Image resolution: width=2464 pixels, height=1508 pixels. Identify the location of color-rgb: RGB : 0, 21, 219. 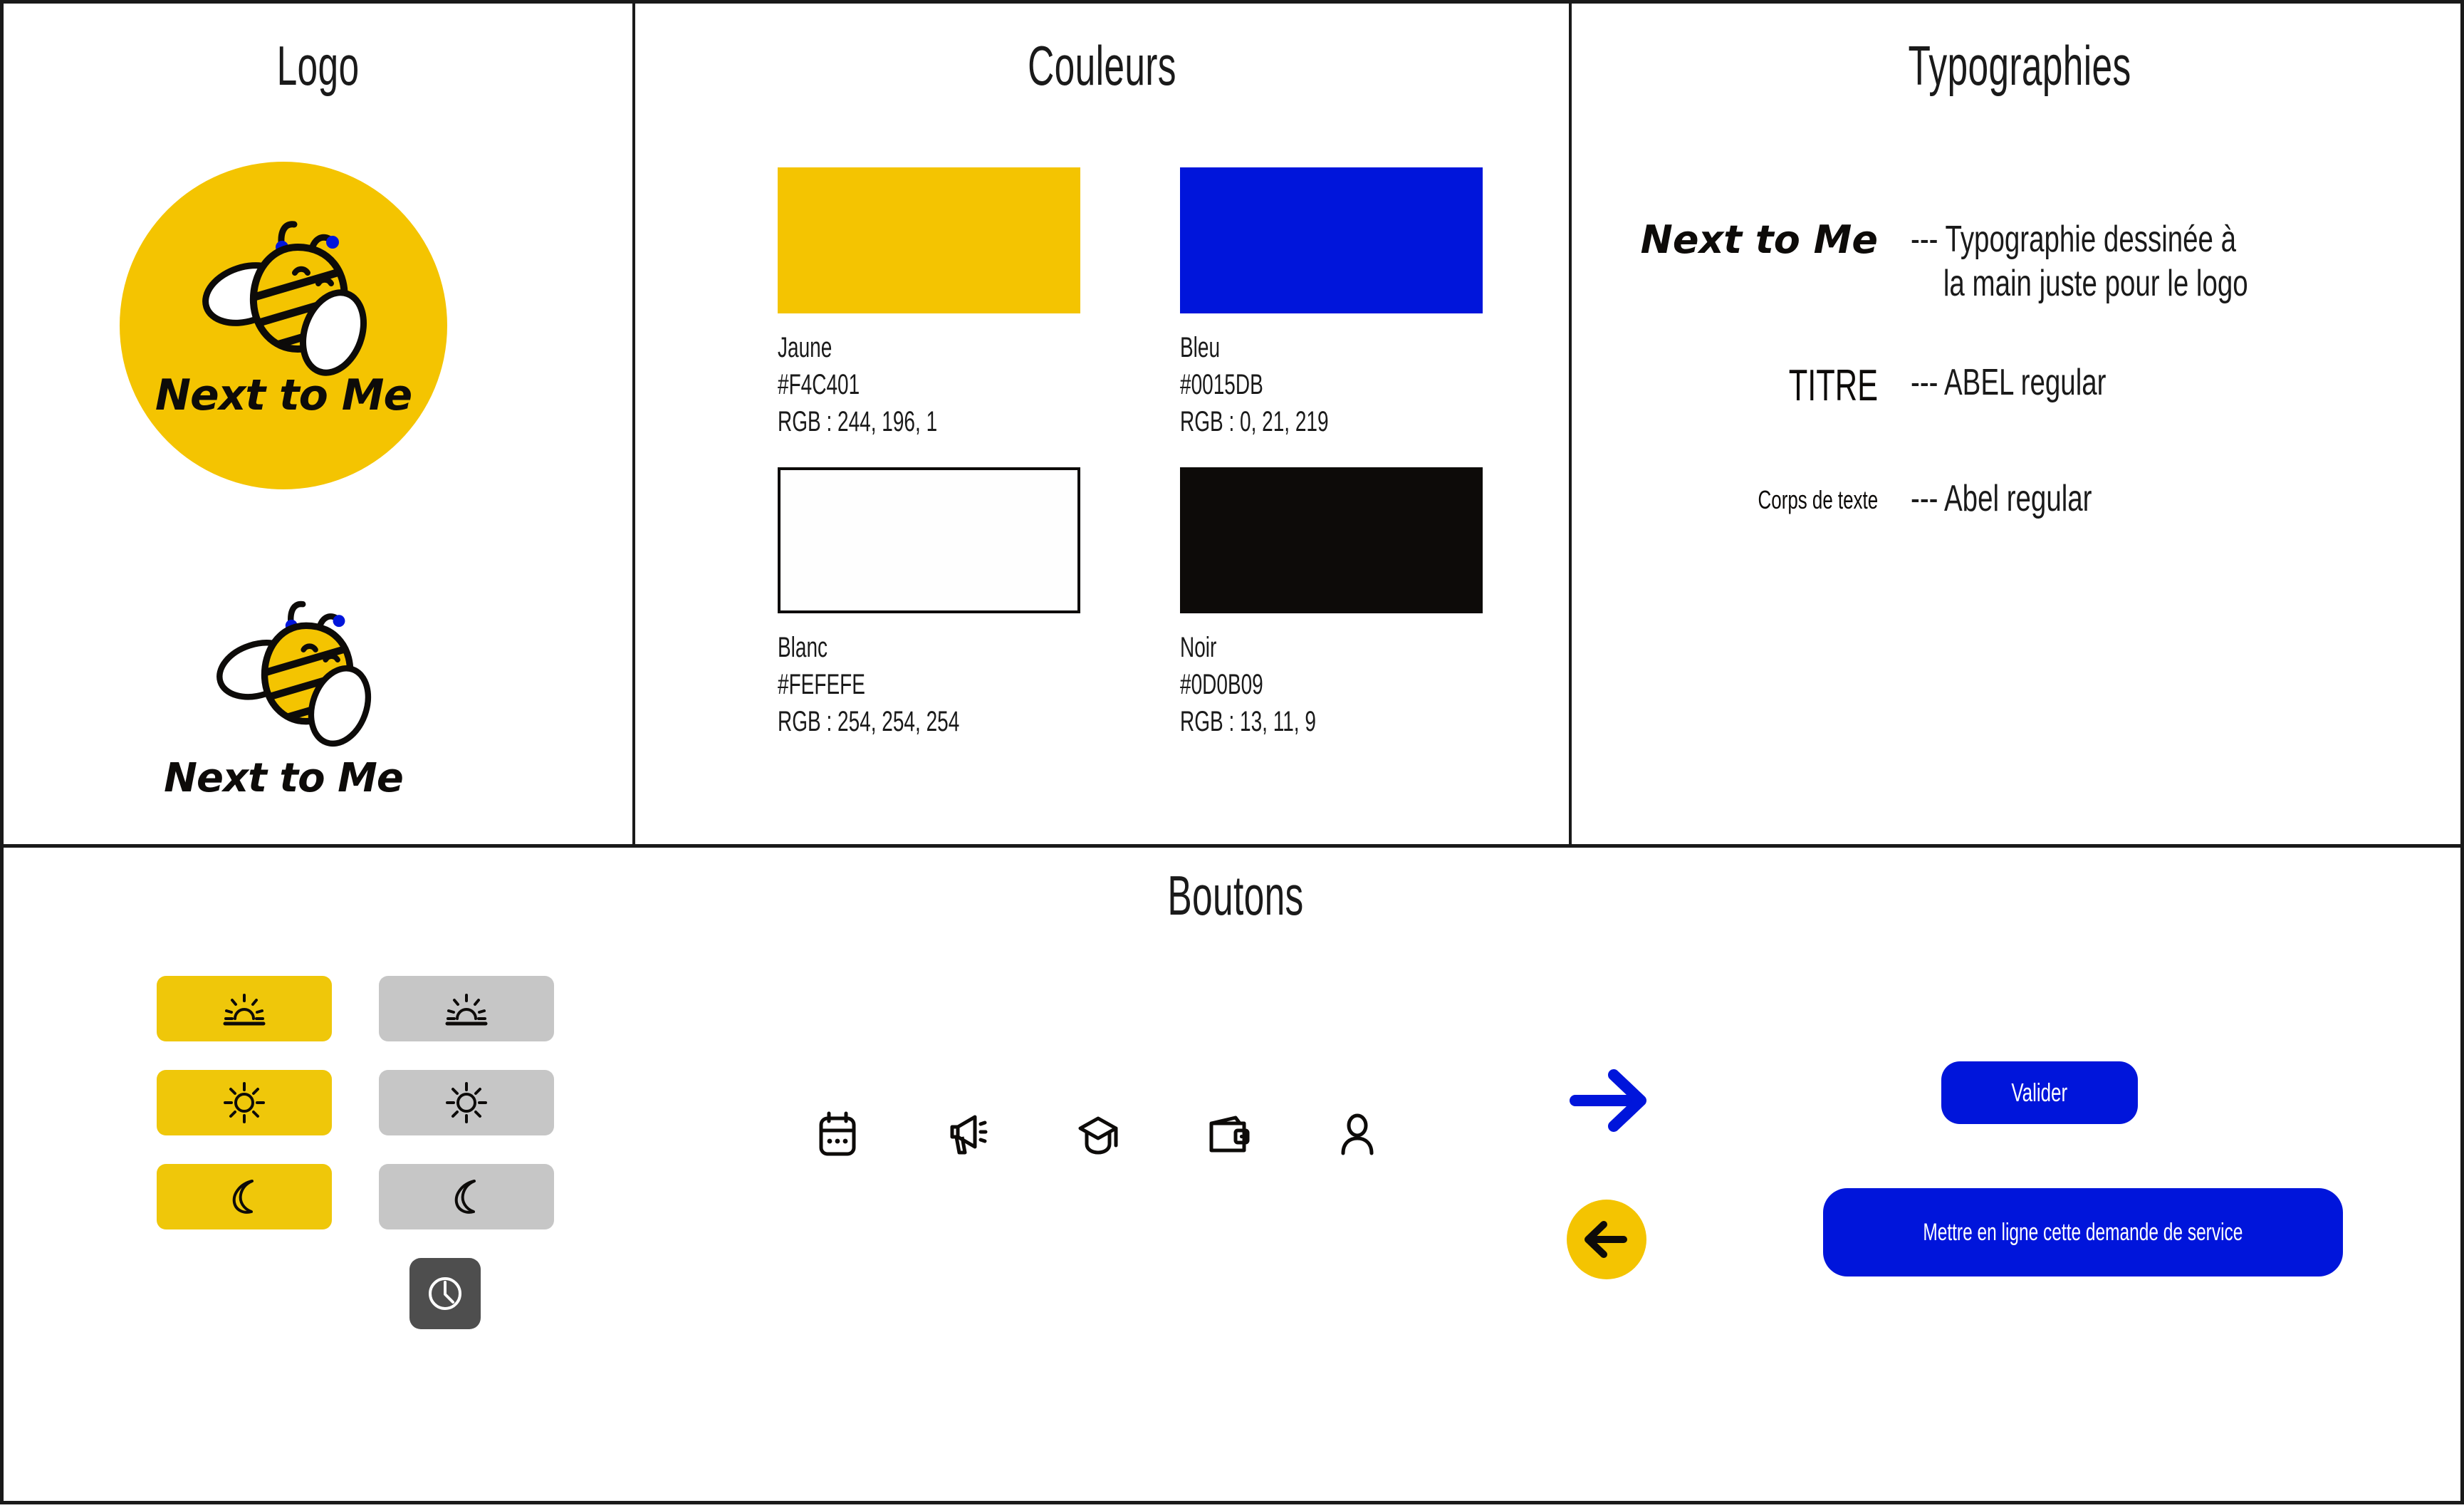
(1254, 421).